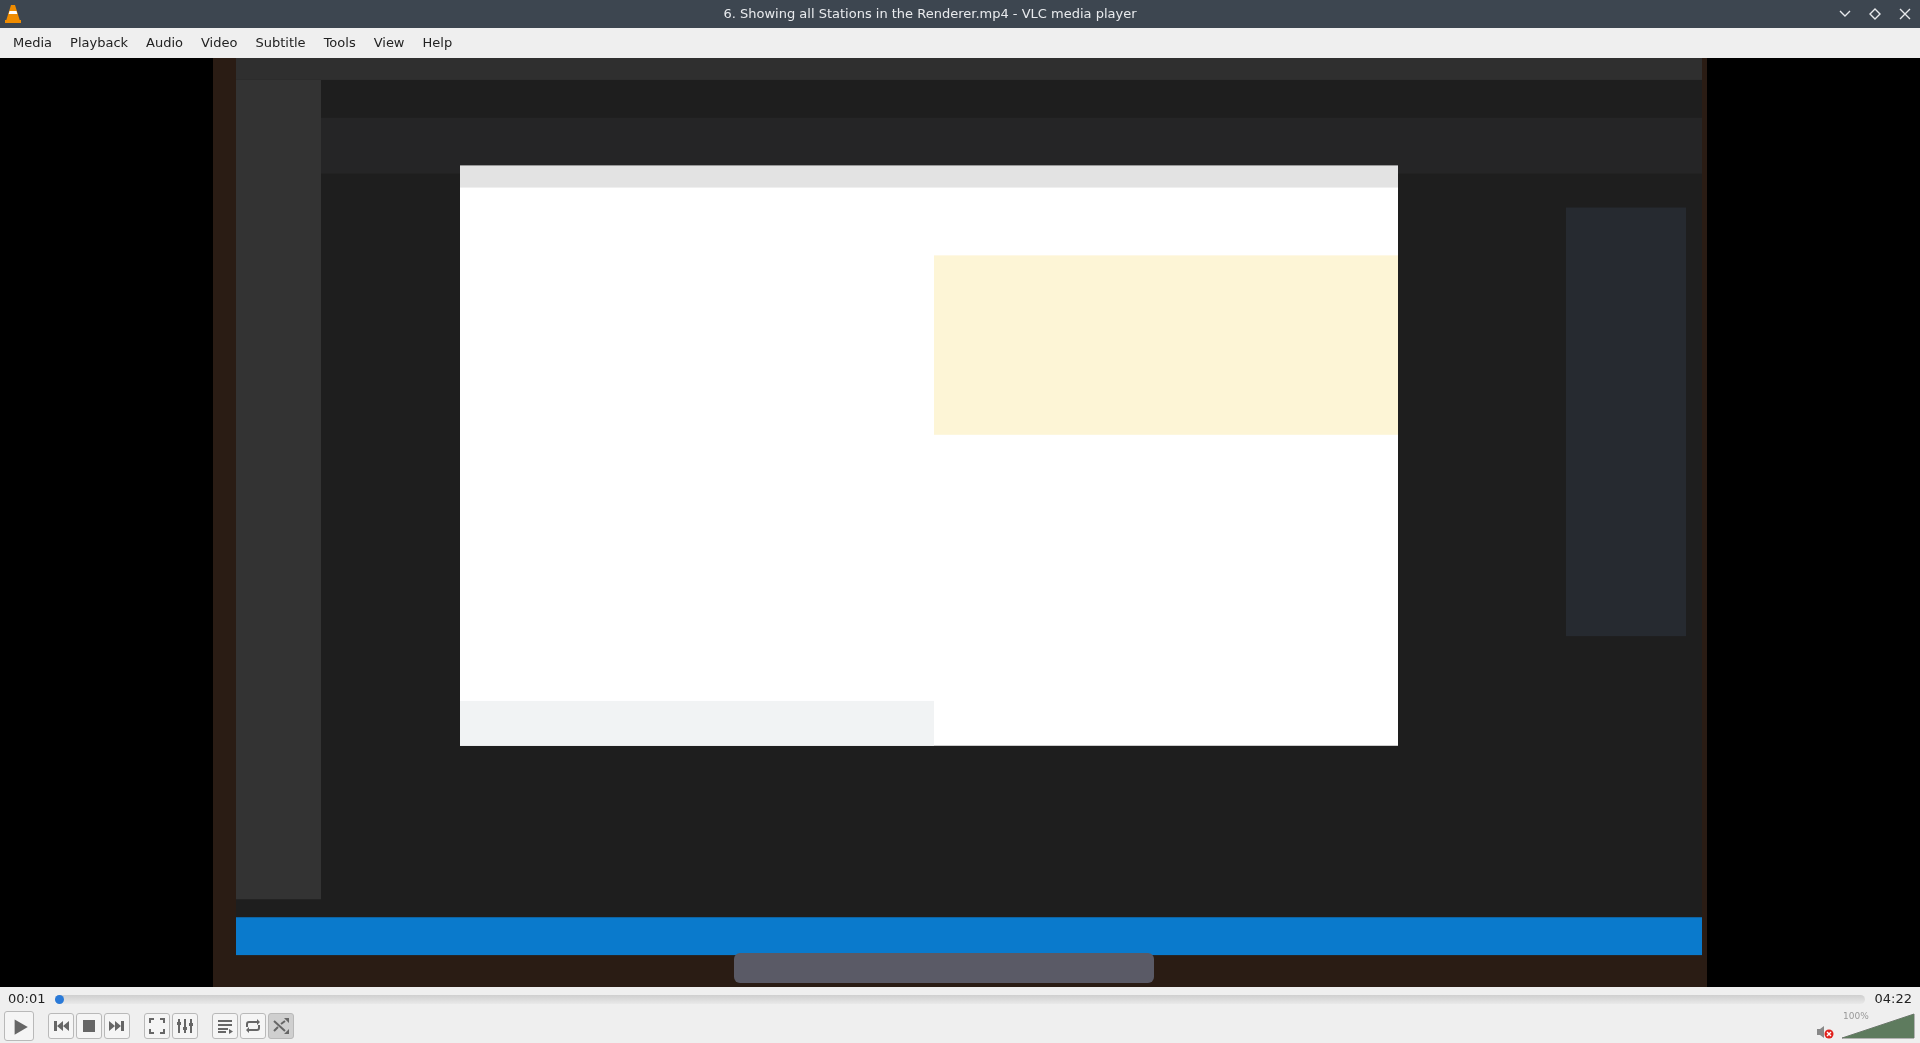 This screenshot has height=1043, width=1920. Describe the element at coordinates (389, 43) in the screenshot. I see `menu-item: View` at that location.